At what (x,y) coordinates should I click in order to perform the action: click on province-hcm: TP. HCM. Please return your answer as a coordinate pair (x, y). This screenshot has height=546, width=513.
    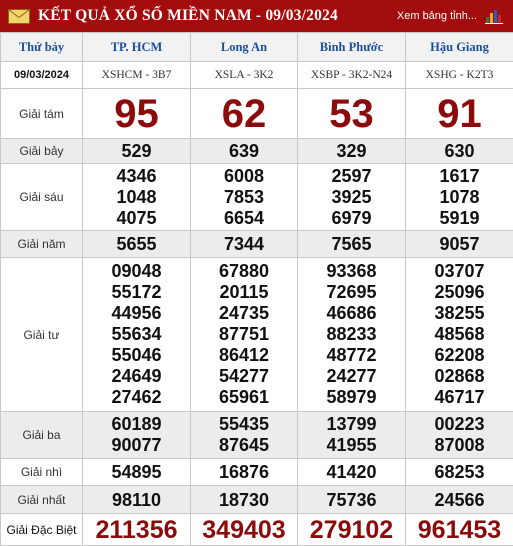
    Looking at the image, I should click on (137, 47).